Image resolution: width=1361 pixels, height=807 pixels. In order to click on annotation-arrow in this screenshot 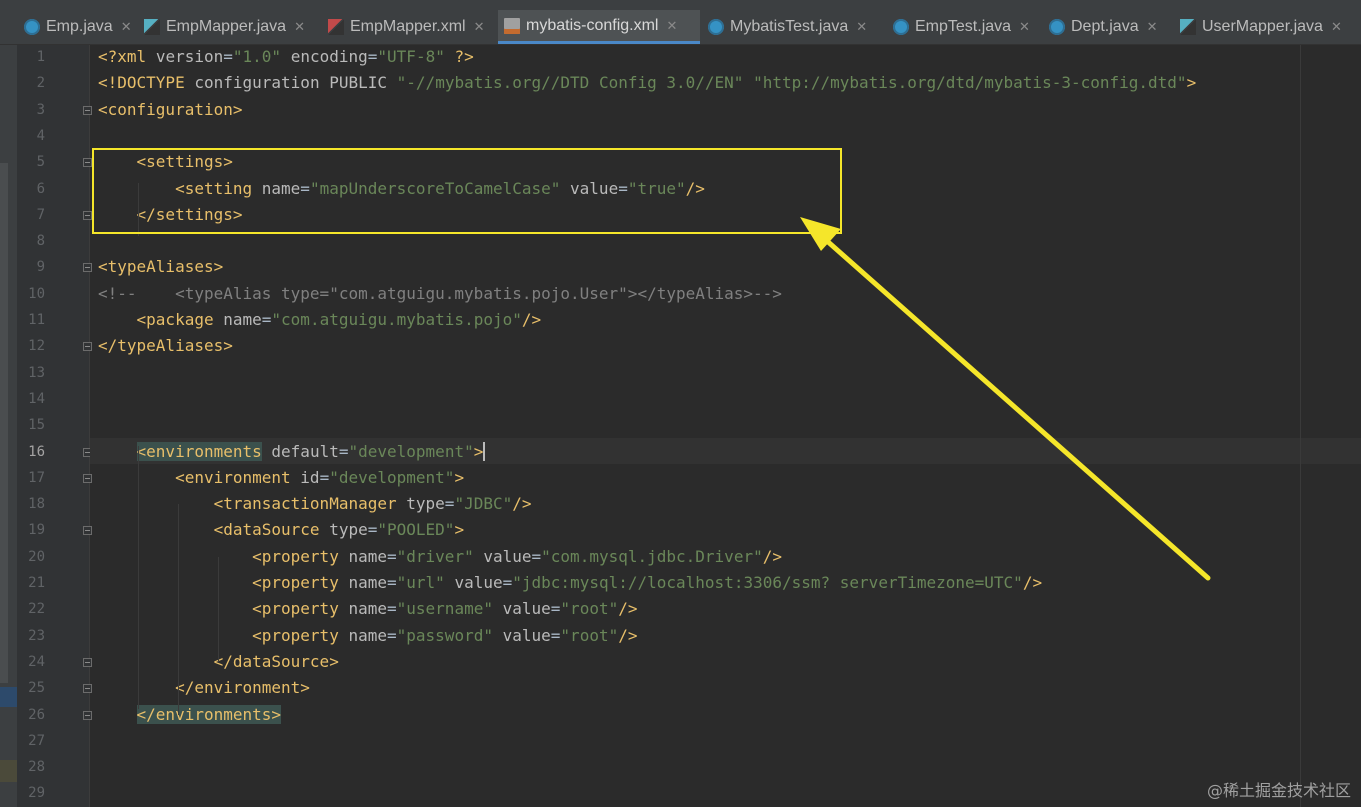, I will do `click(1005, 399)`.